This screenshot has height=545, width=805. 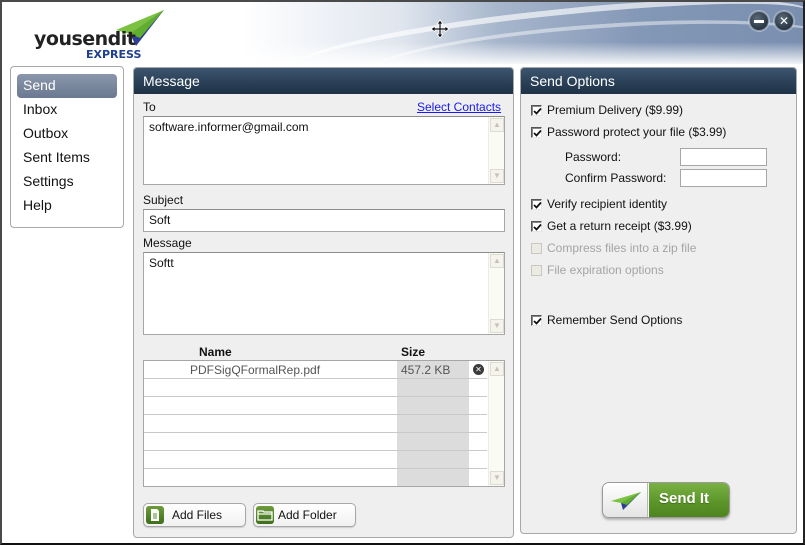 I want to click on add-files-label: Add Files, so click(x=197, y=515).